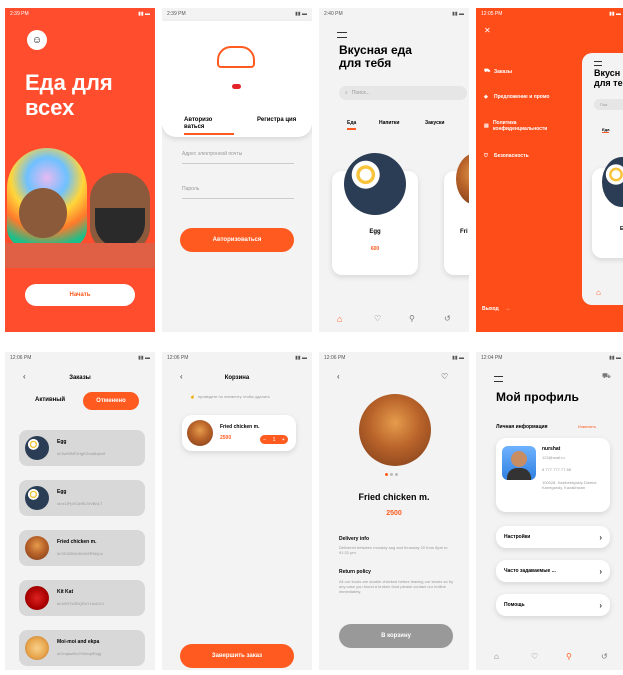 The image size is (623, 675). What do you see at coordinates (19, 14) in the screenshot?
I see `status-time: 2:39 PM` at bounding box center [19, 14].